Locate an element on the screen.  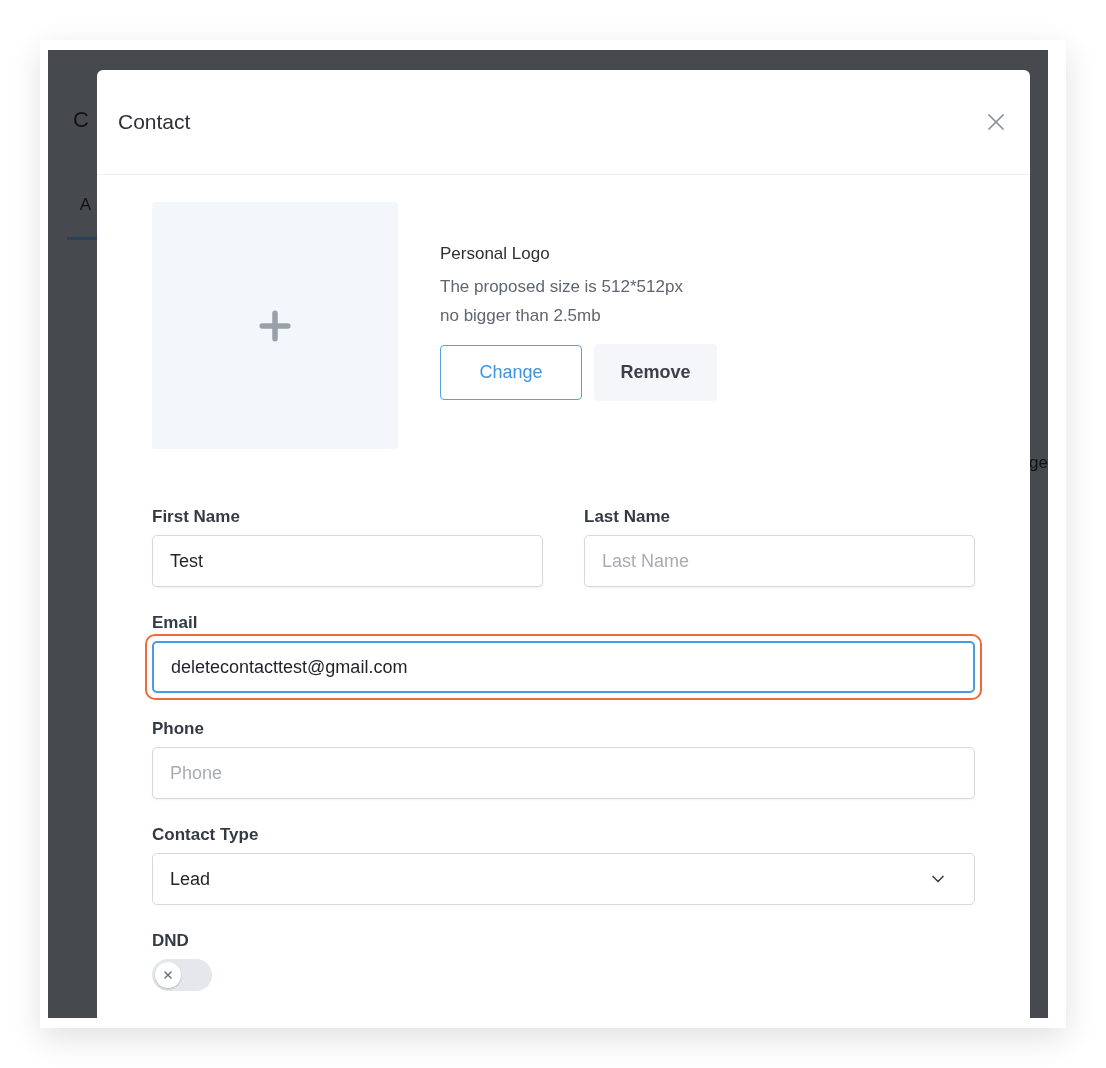
logo-hint: The proposed size is 512*512px is located at coordinates (562, 287).